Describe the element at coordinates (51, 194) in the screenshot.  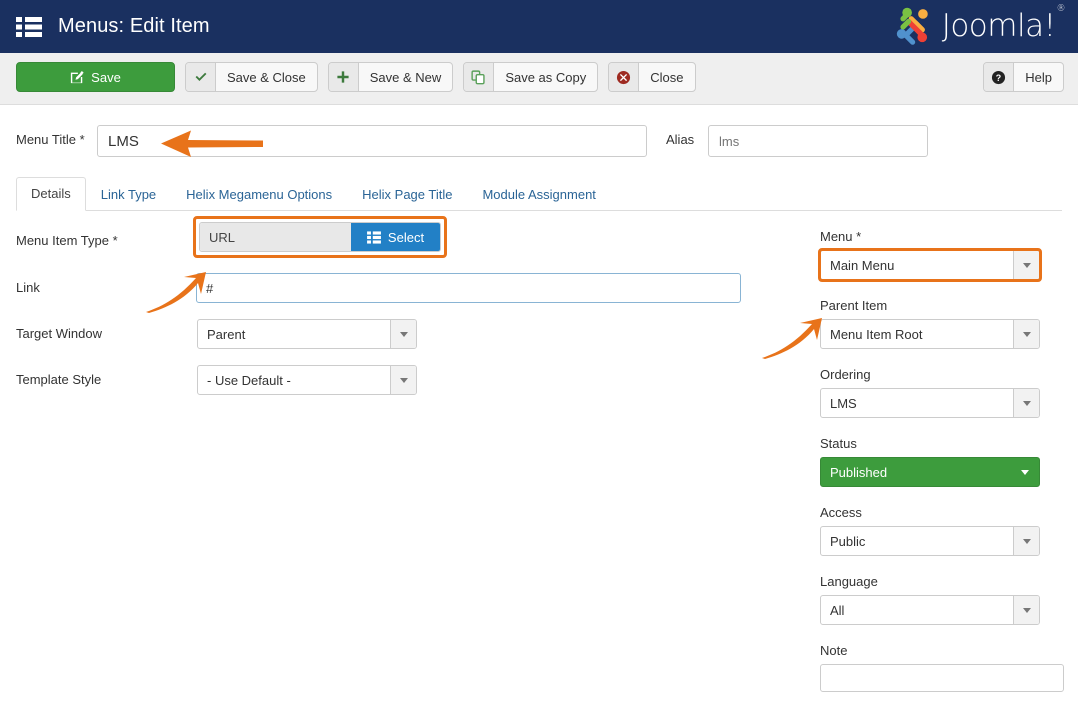
I see `tab-details: Details` at that location.